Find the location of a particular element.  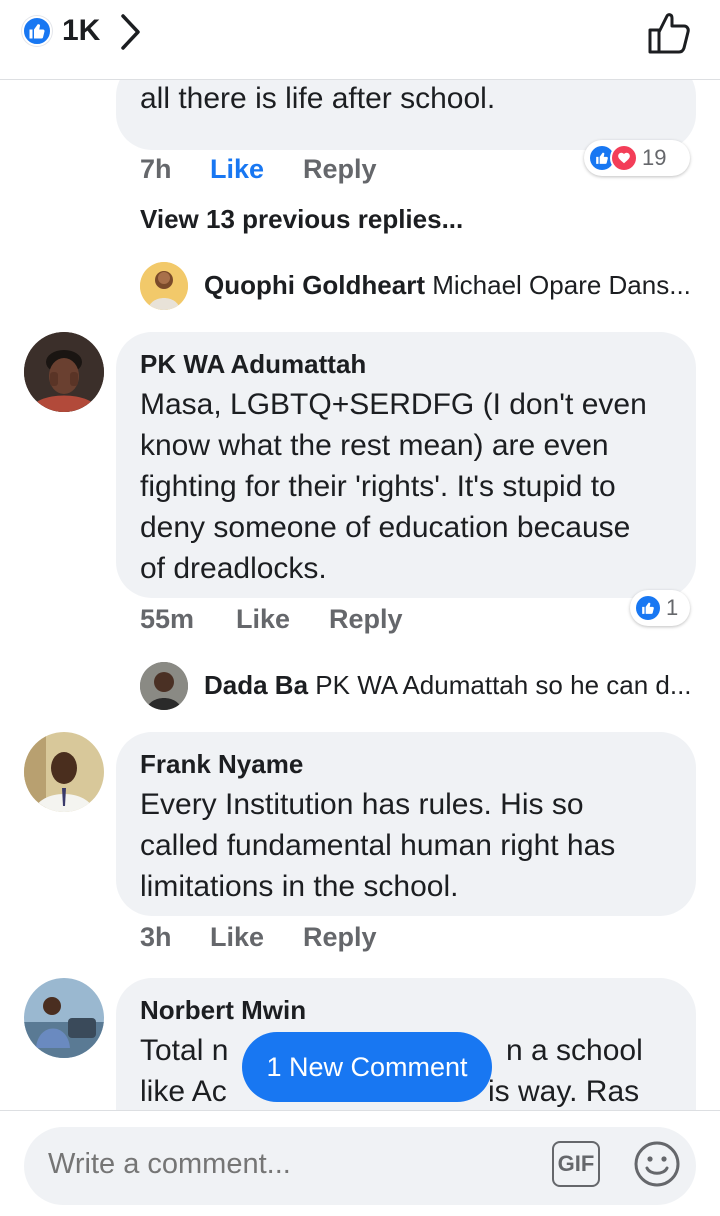

emoji-icon is located at coordinates (657, 1166).